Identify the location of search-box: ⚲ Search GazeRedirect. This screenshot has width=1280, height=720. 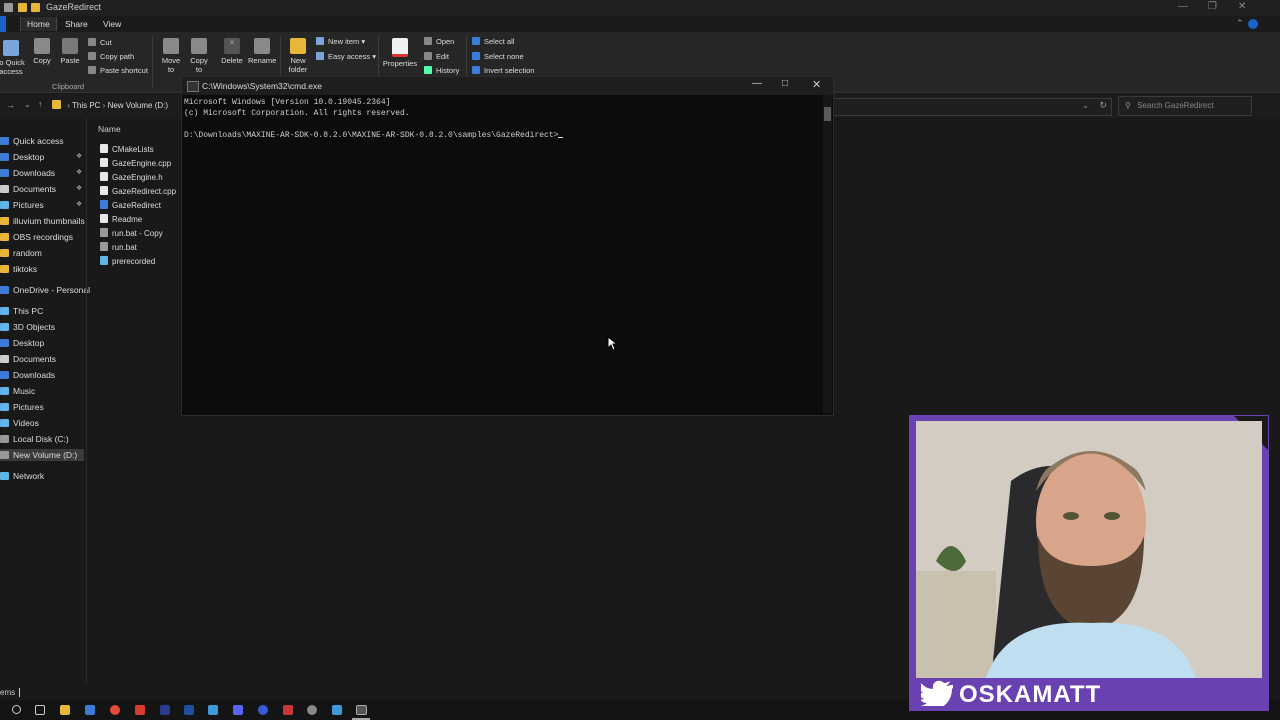
(1185, 106).